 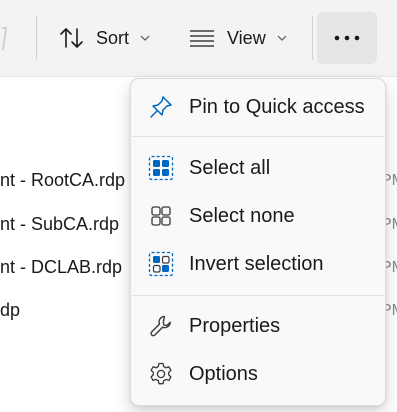 I want to click on menu-item-label: Select all, so click(x=230, y=167).